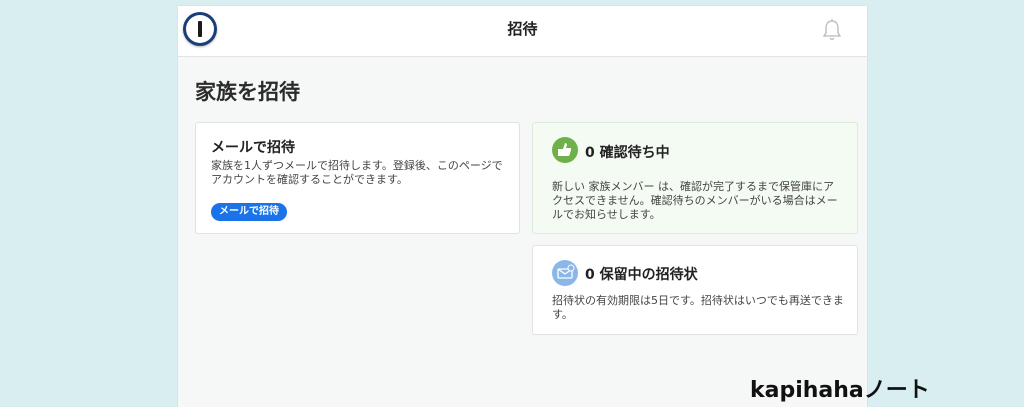 The height and width of the screenshot is (407, 1024). What do you see at coordinates (840, 390) in the screenshot?
I see `watermark-text: kapihahaノート` at bounding box center [840, 390].